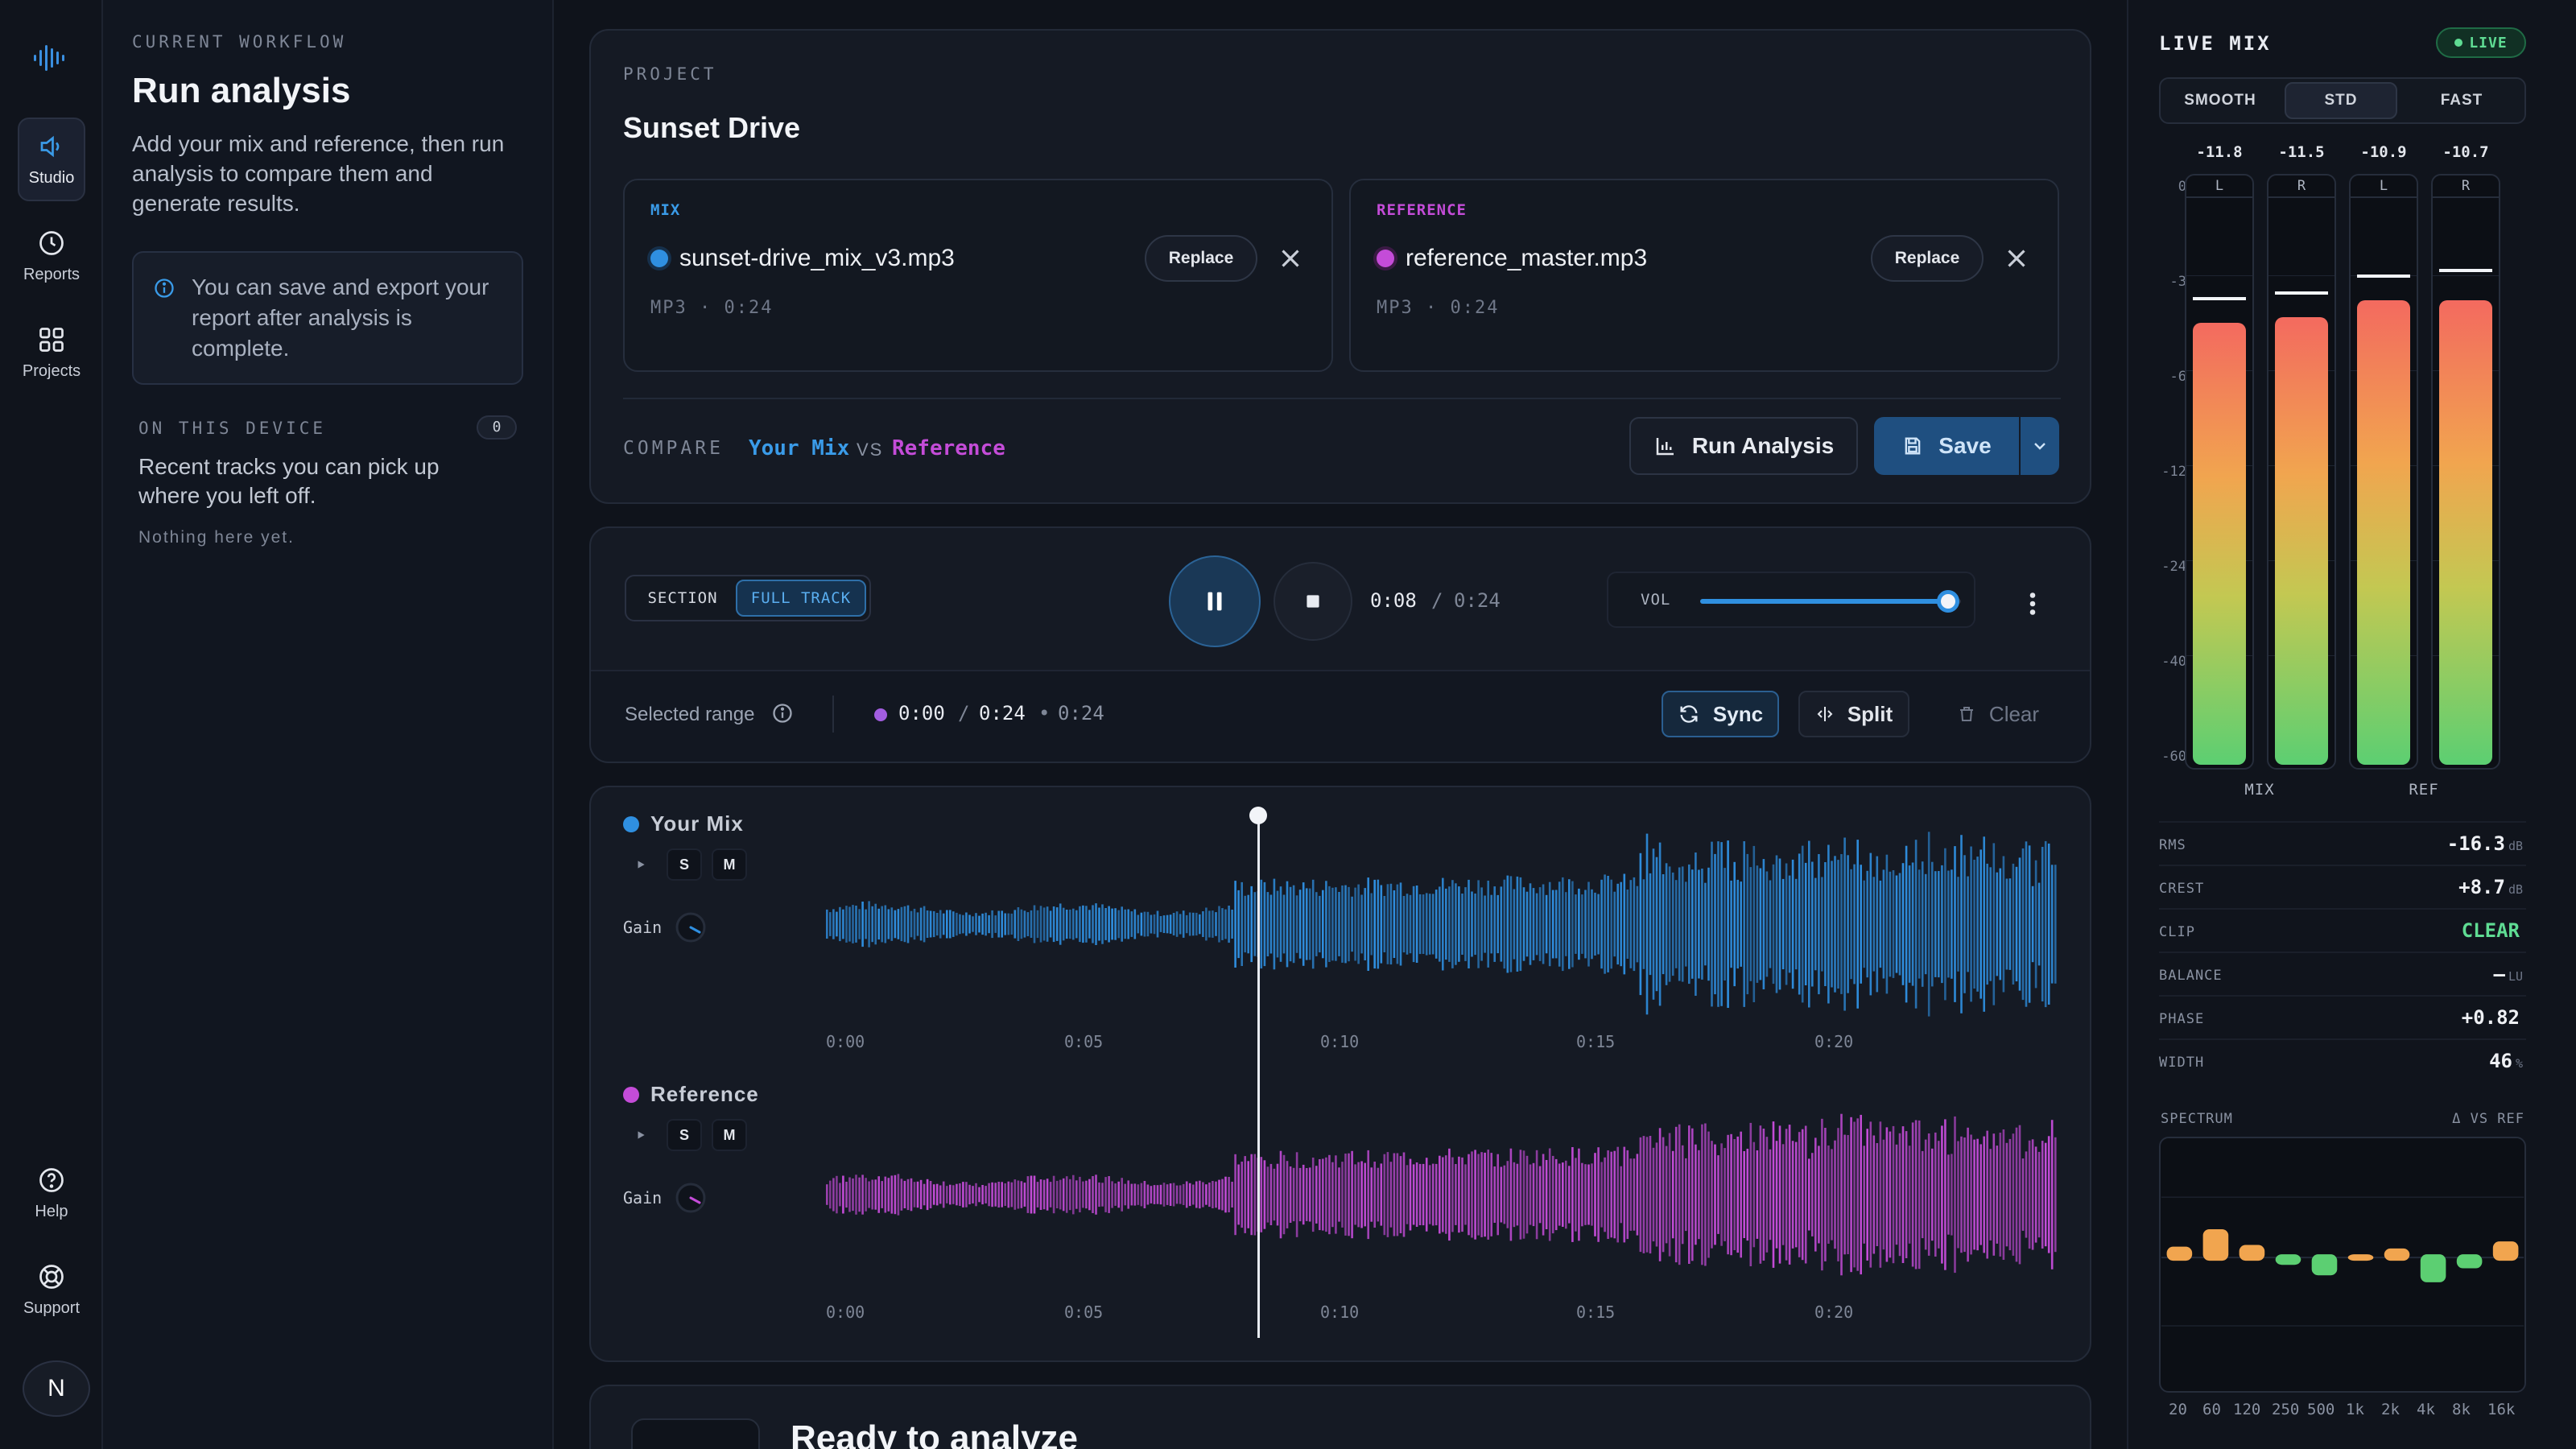 The image size is (2576, 1449). I want to click on mix-remove-close-icon, so click(1290, 258).